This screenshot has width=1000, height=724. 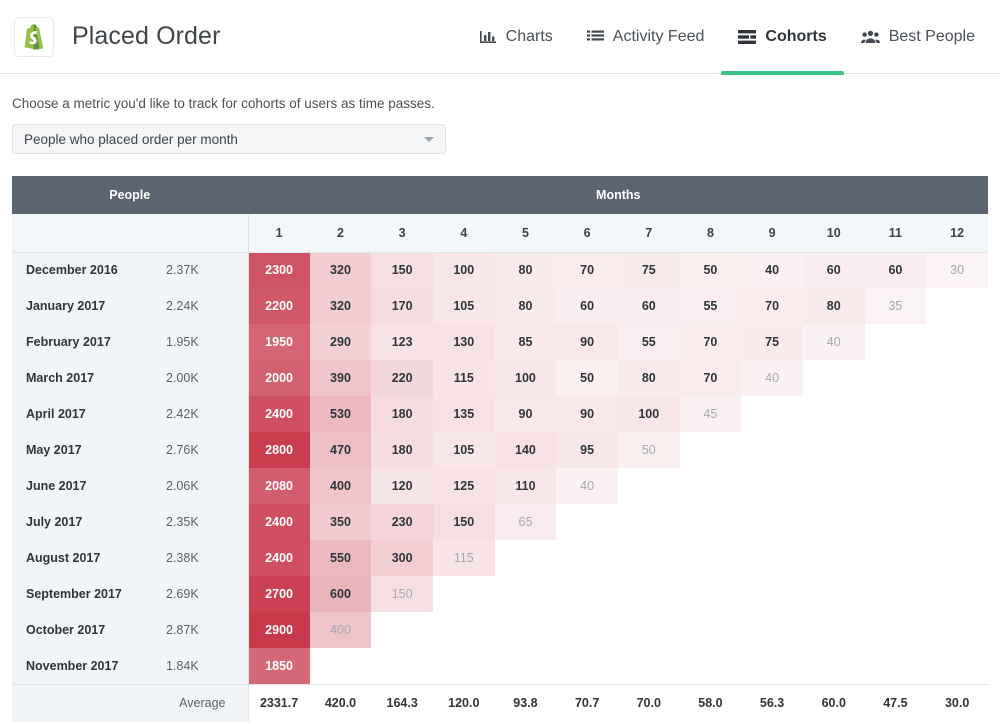 I want to click on cohort-cell: 220, so click(x=402, y=378).